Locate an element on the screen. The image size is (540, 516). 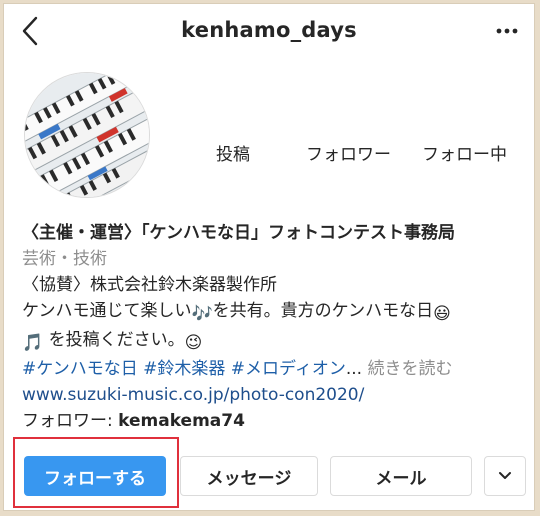
highlight-annotation-box is located at coordinates (96, 472).